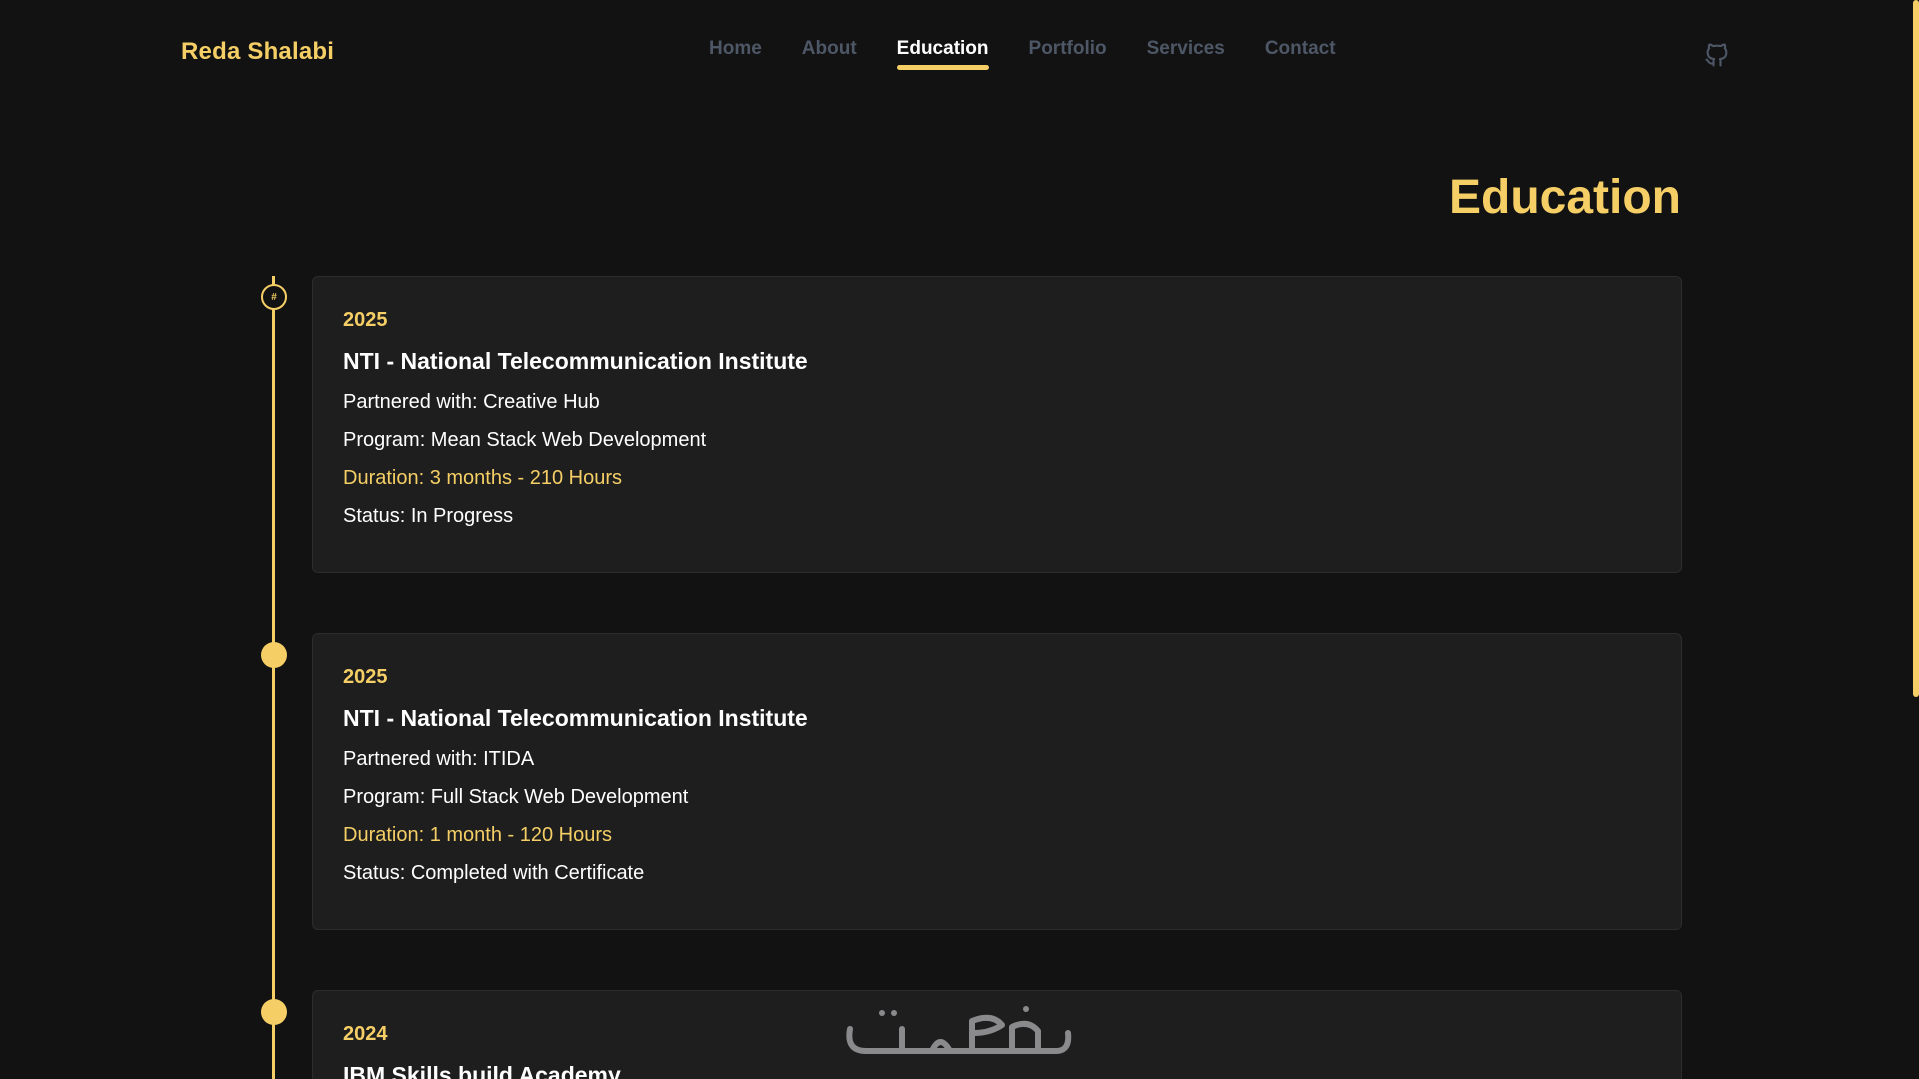  I want to click on brand-logo: Reda Shalabi, so click(257, 52).